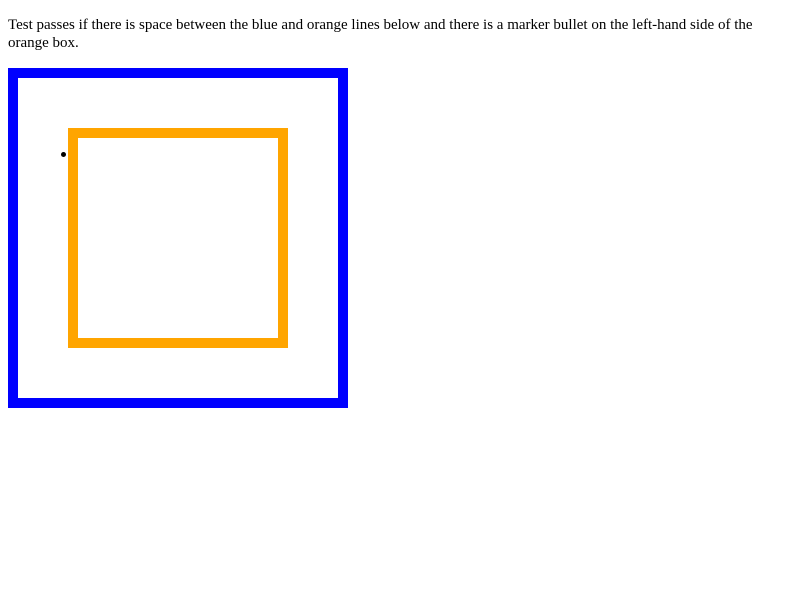 The image size is (800, 600). What do you see at coordinates (63, 154) in the screenshot?
I see `marker-bullet-icon` at bounding box center [63, 154].